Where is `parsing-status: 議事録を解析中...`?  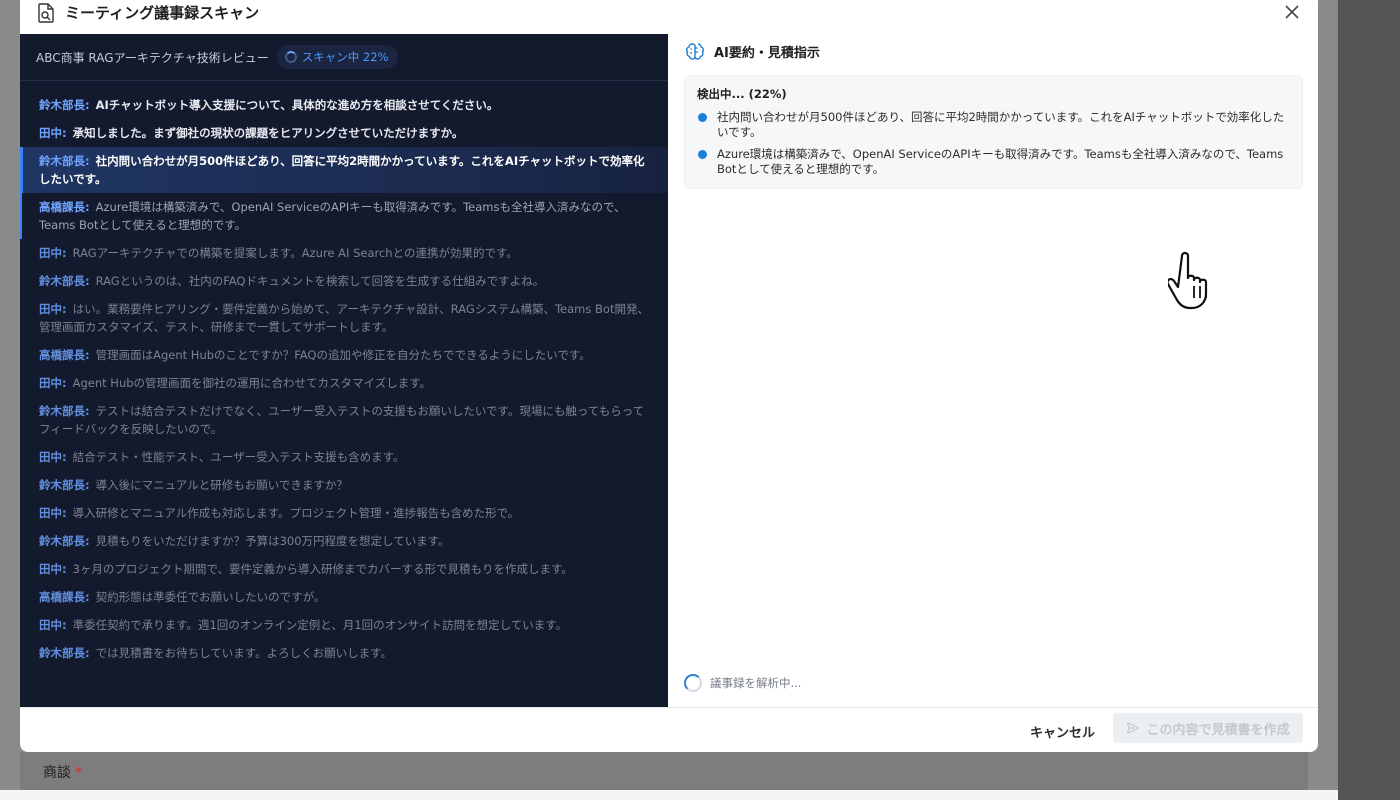 parsing-status: 議事録を解析中... is located at coordinates (742, 683).